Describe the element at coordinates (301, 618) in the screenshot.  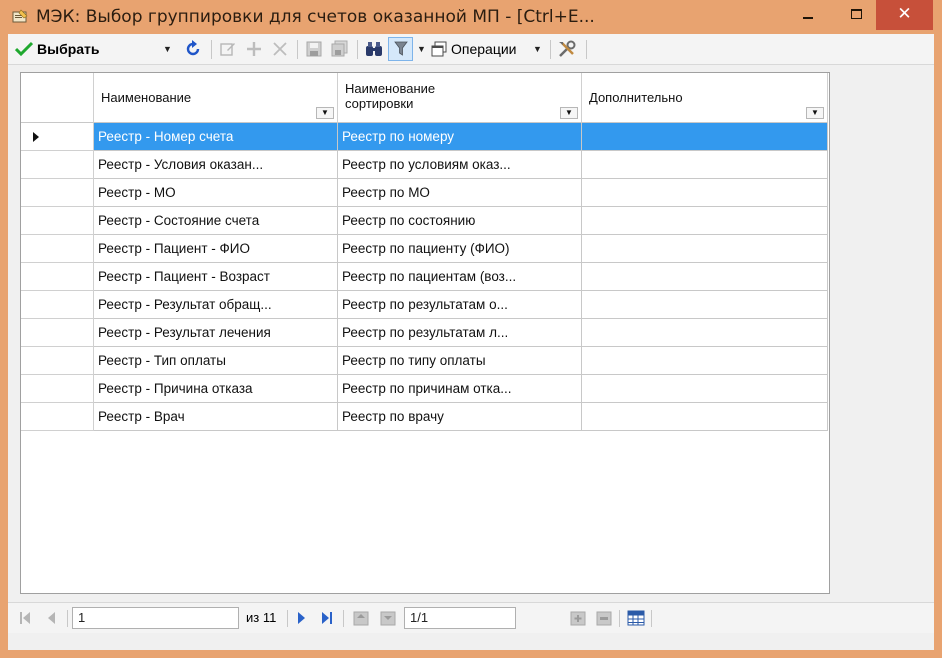
I see `next-page-button` at that location.